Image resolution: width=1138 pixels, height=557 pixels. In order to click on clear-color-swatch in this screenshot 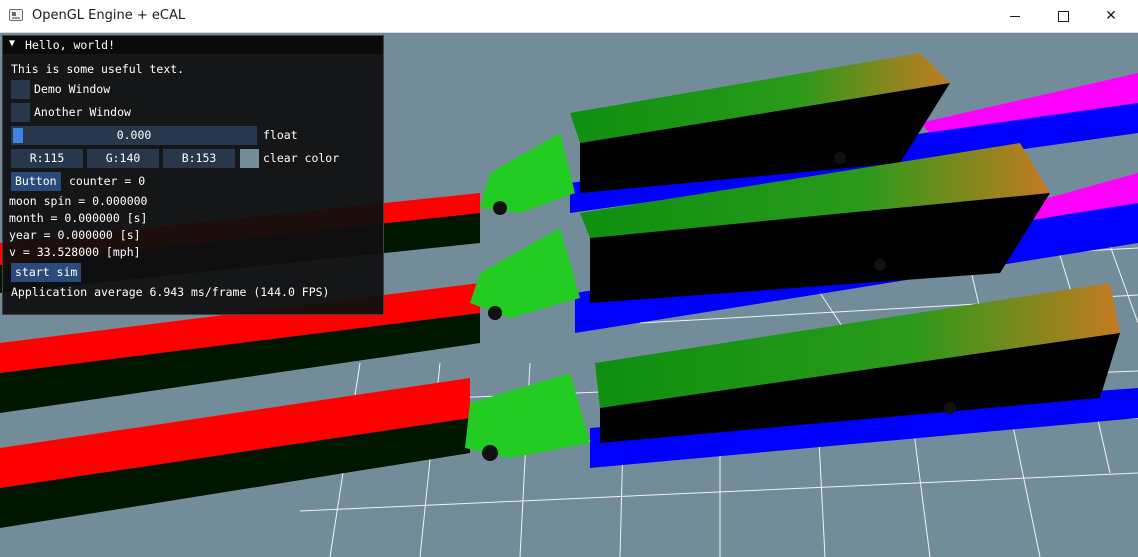, I will do `click(249, 158)`.